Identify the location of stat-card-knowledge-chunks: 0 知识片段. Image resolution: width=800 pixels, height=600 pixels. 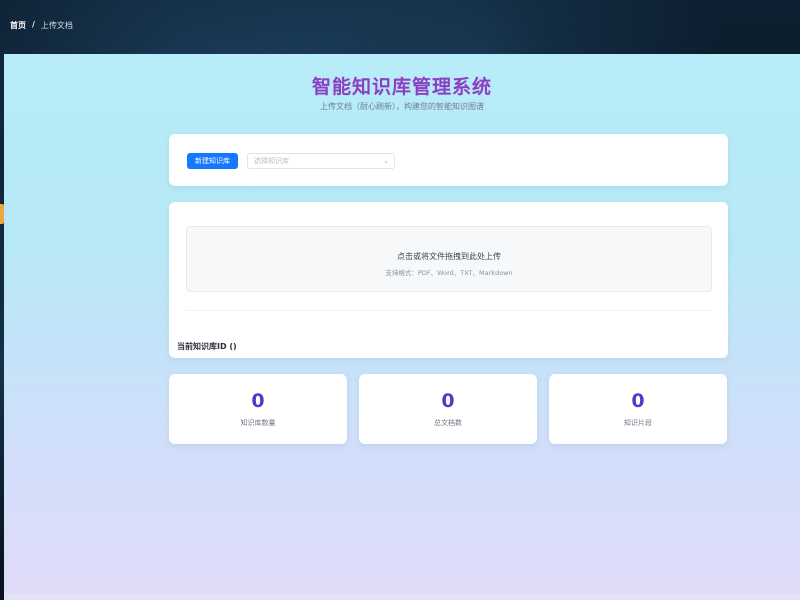
(638, 409).